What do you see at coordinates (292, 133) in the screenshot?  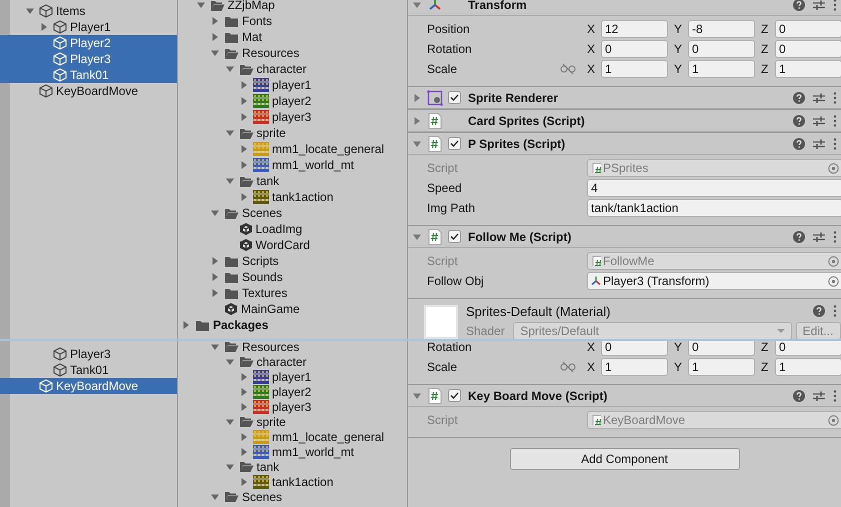 I see `project-item: sprite` at bounding box center [292, 133].